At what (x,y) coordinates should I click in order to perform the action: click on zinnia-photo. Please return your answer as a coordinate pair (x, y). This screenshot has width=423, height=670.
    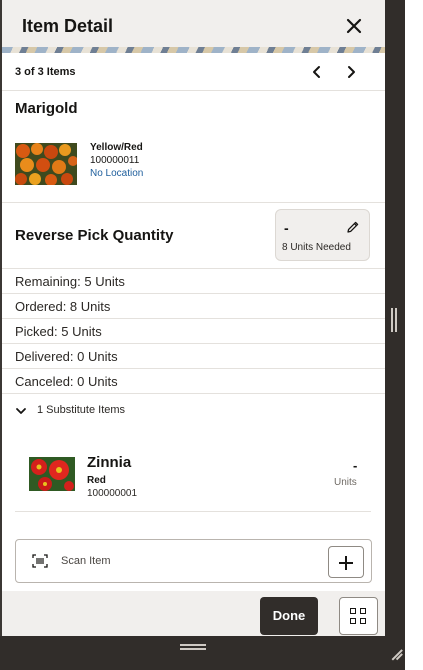
    Looking at the image, I should click on (52, 474).